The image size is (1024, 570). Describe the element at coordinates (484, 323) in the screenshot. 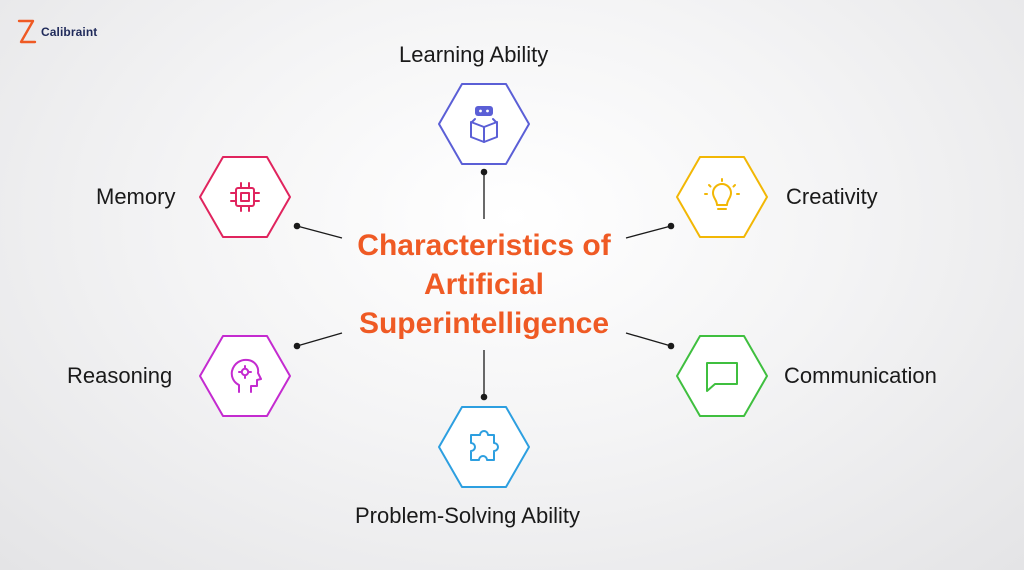

I see `title-line-3: Superintelligence` at that location.